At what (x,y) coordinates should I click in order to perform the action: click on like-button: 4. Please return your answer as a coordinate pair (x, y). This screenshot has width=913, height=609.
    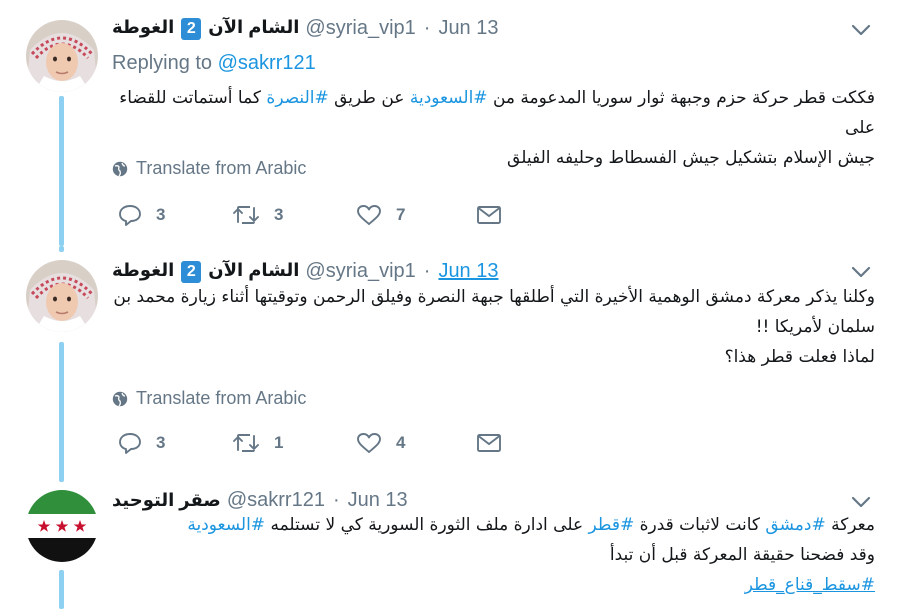
    Looking at the image, I should click on (380, 443).